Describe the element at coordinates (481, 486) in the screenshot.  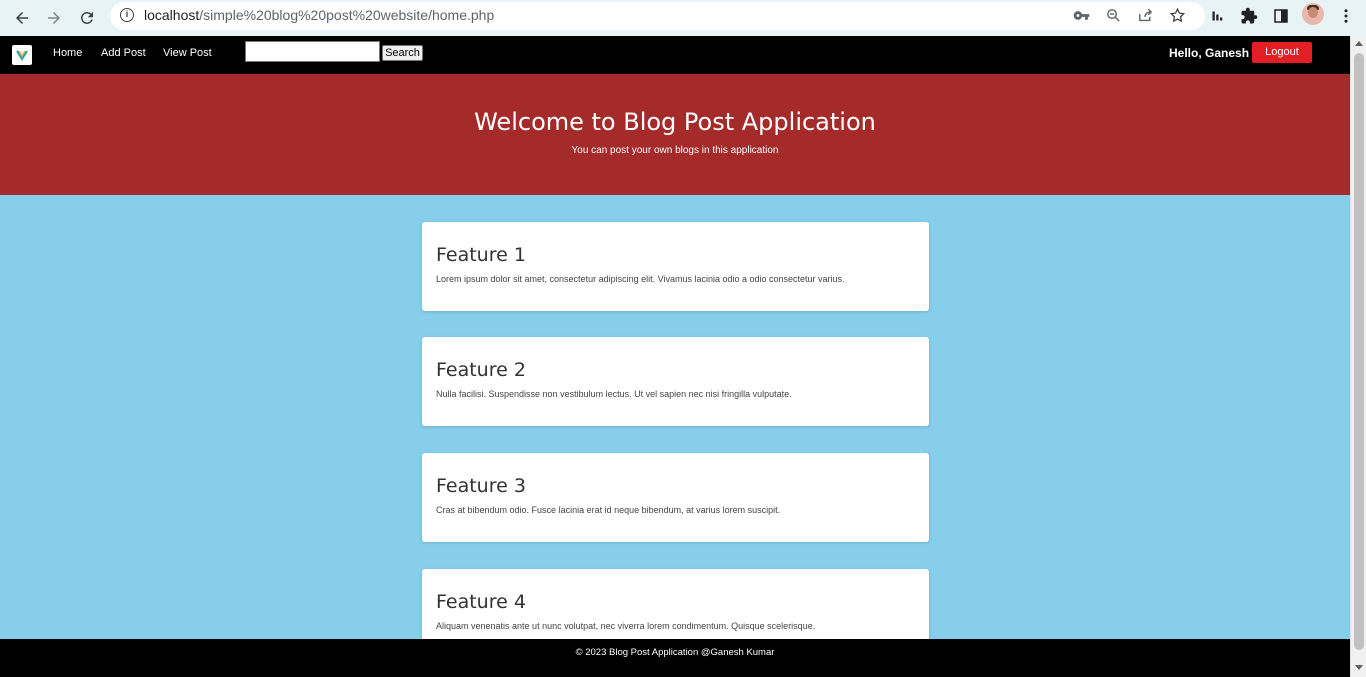
I see `feature-title: Feature 3` at that location.